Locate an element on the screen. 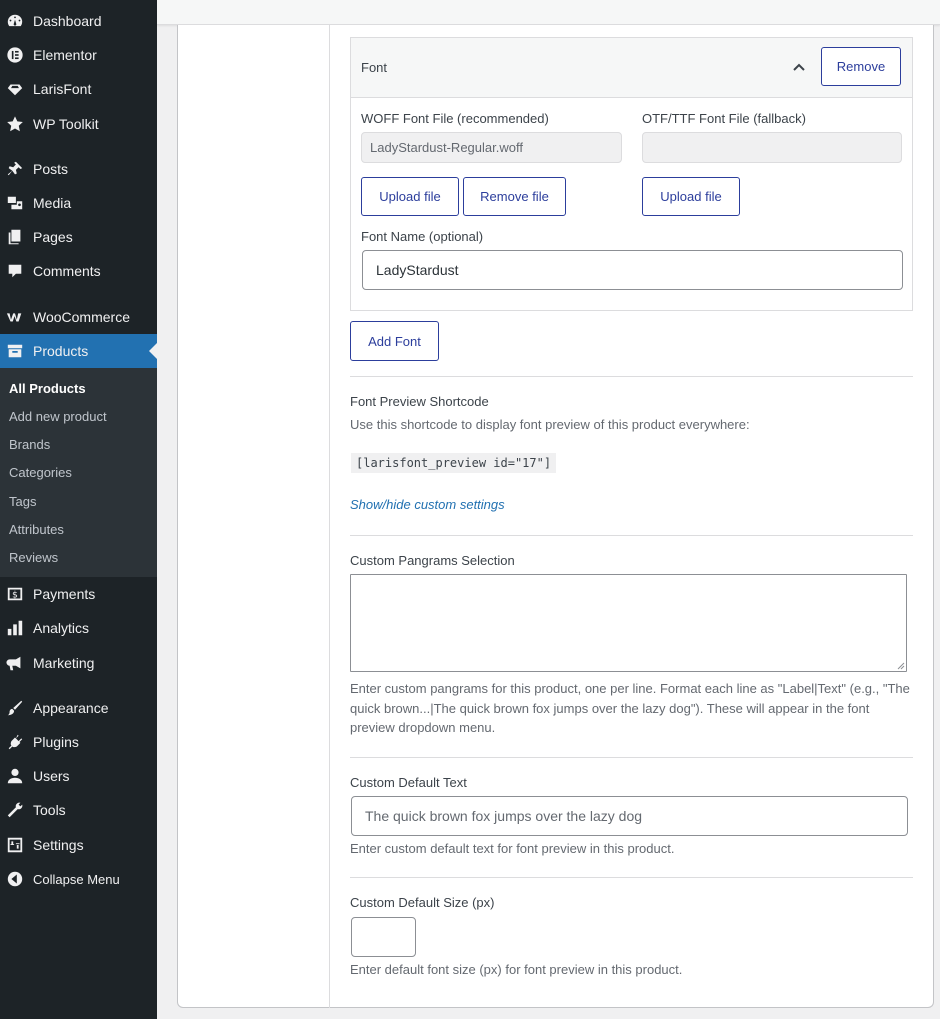 This screenshot has height=1019, width=940. user-icon is located at coordinates (15, 776).